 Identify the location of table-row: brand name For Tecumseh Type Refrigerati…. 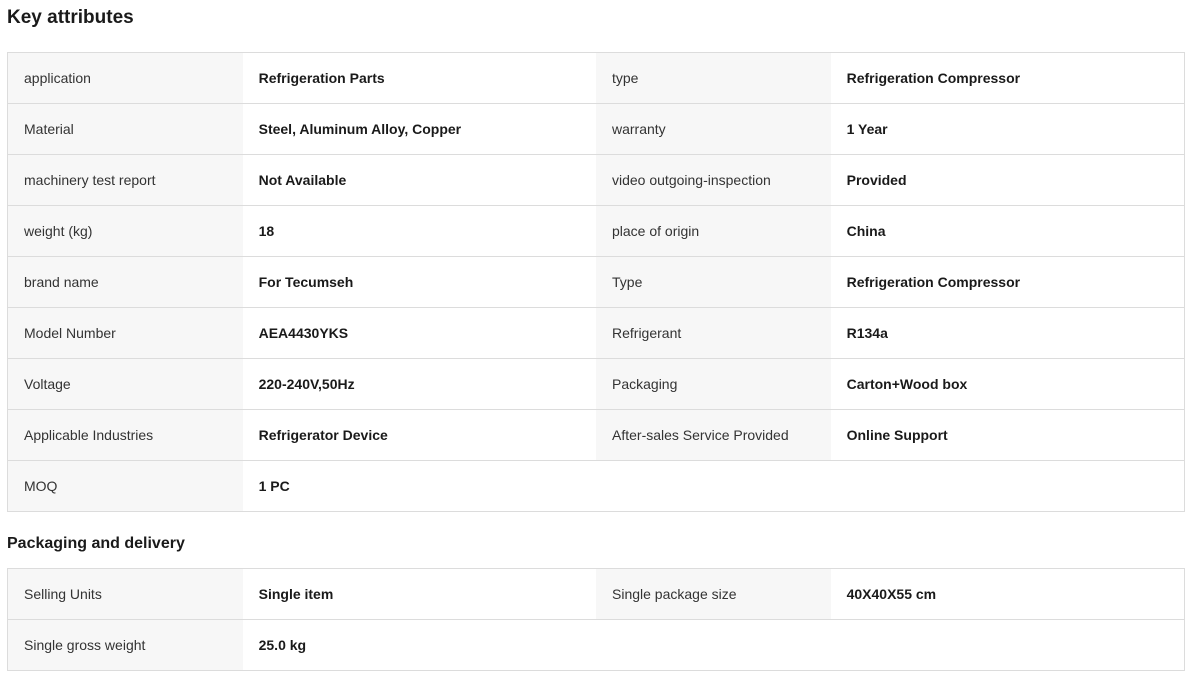
(596, 282).